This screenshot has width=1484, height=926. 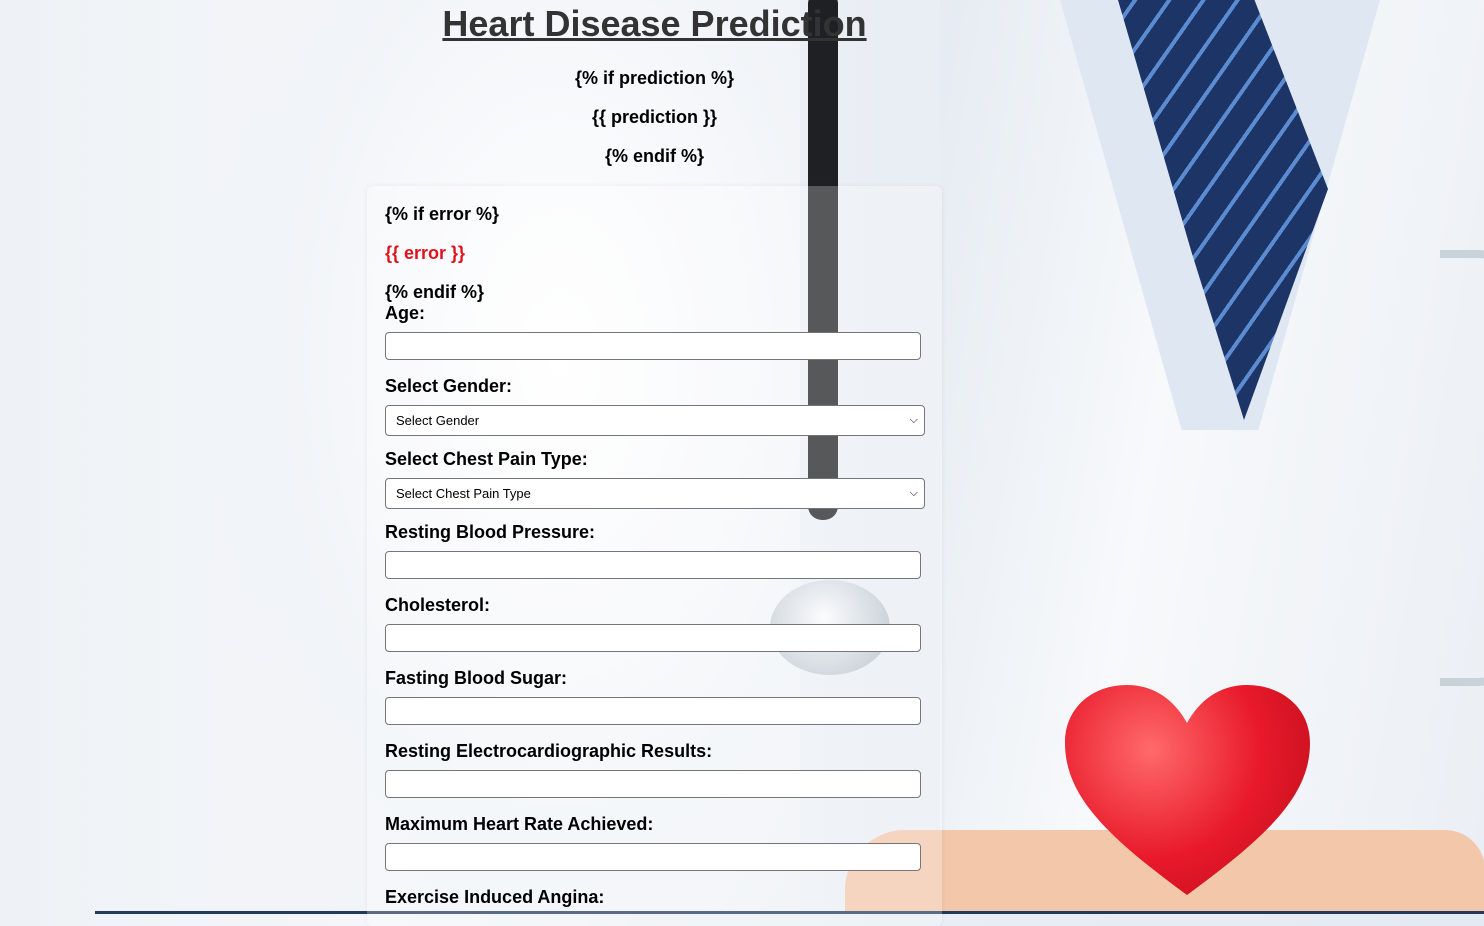 I want to click on blood-pressure-input, so click(x=653, y=565).